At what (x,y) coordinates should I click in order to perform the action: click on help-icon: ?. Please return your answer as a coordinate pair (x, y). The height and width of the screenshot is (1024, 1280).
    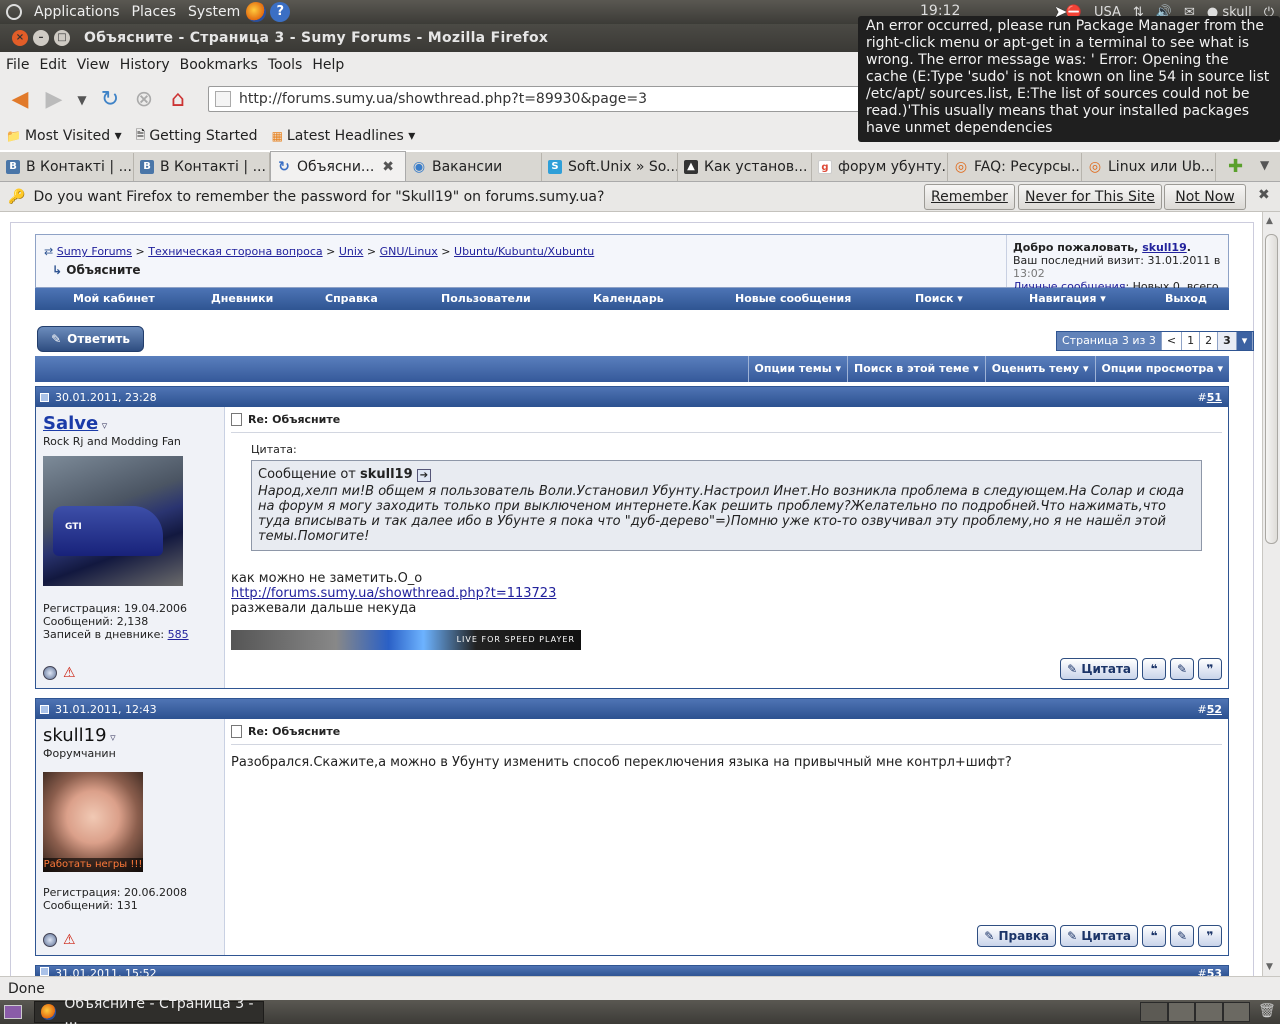
    Looking at the image, I should click on (280, 12).